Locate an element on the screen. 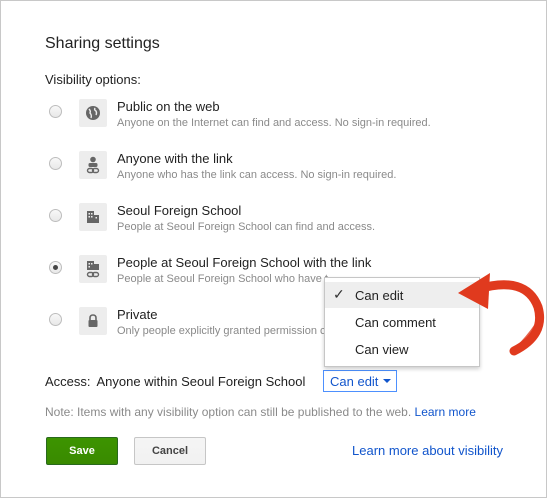  menu-item-label: Can comment is located at coordinates (395, 322).